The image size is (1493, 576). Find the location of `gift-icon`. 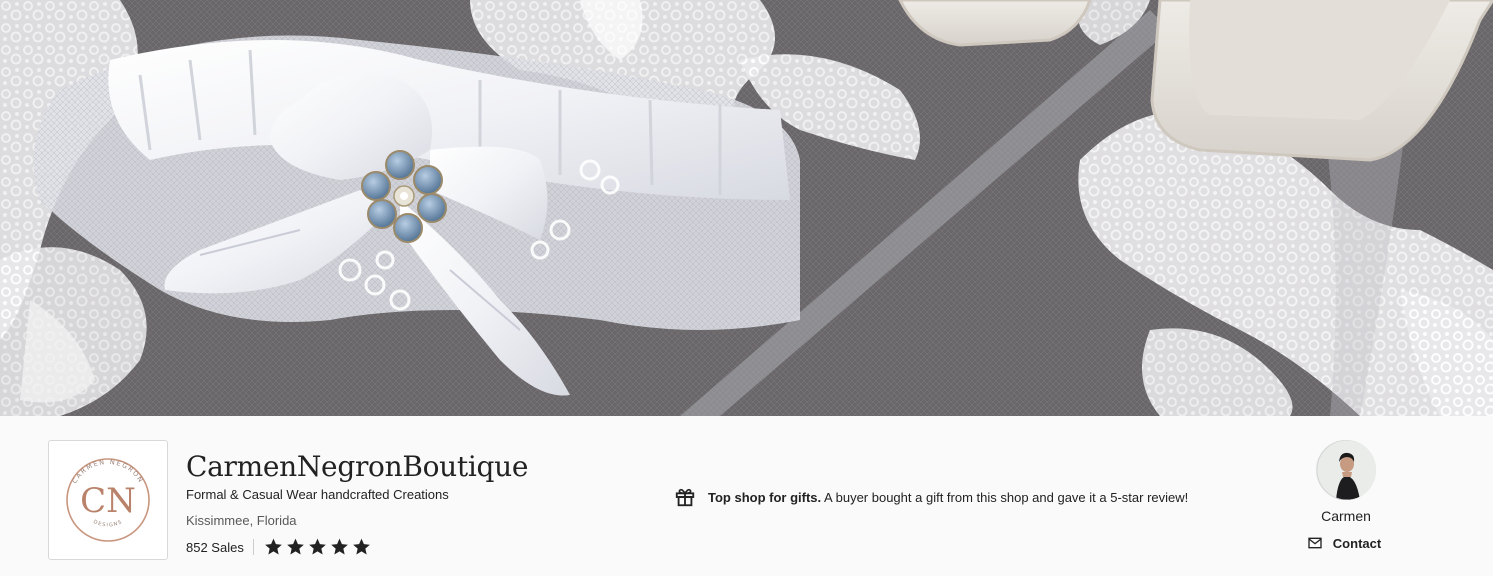

gift-icon is located at coordinates (685, 497).